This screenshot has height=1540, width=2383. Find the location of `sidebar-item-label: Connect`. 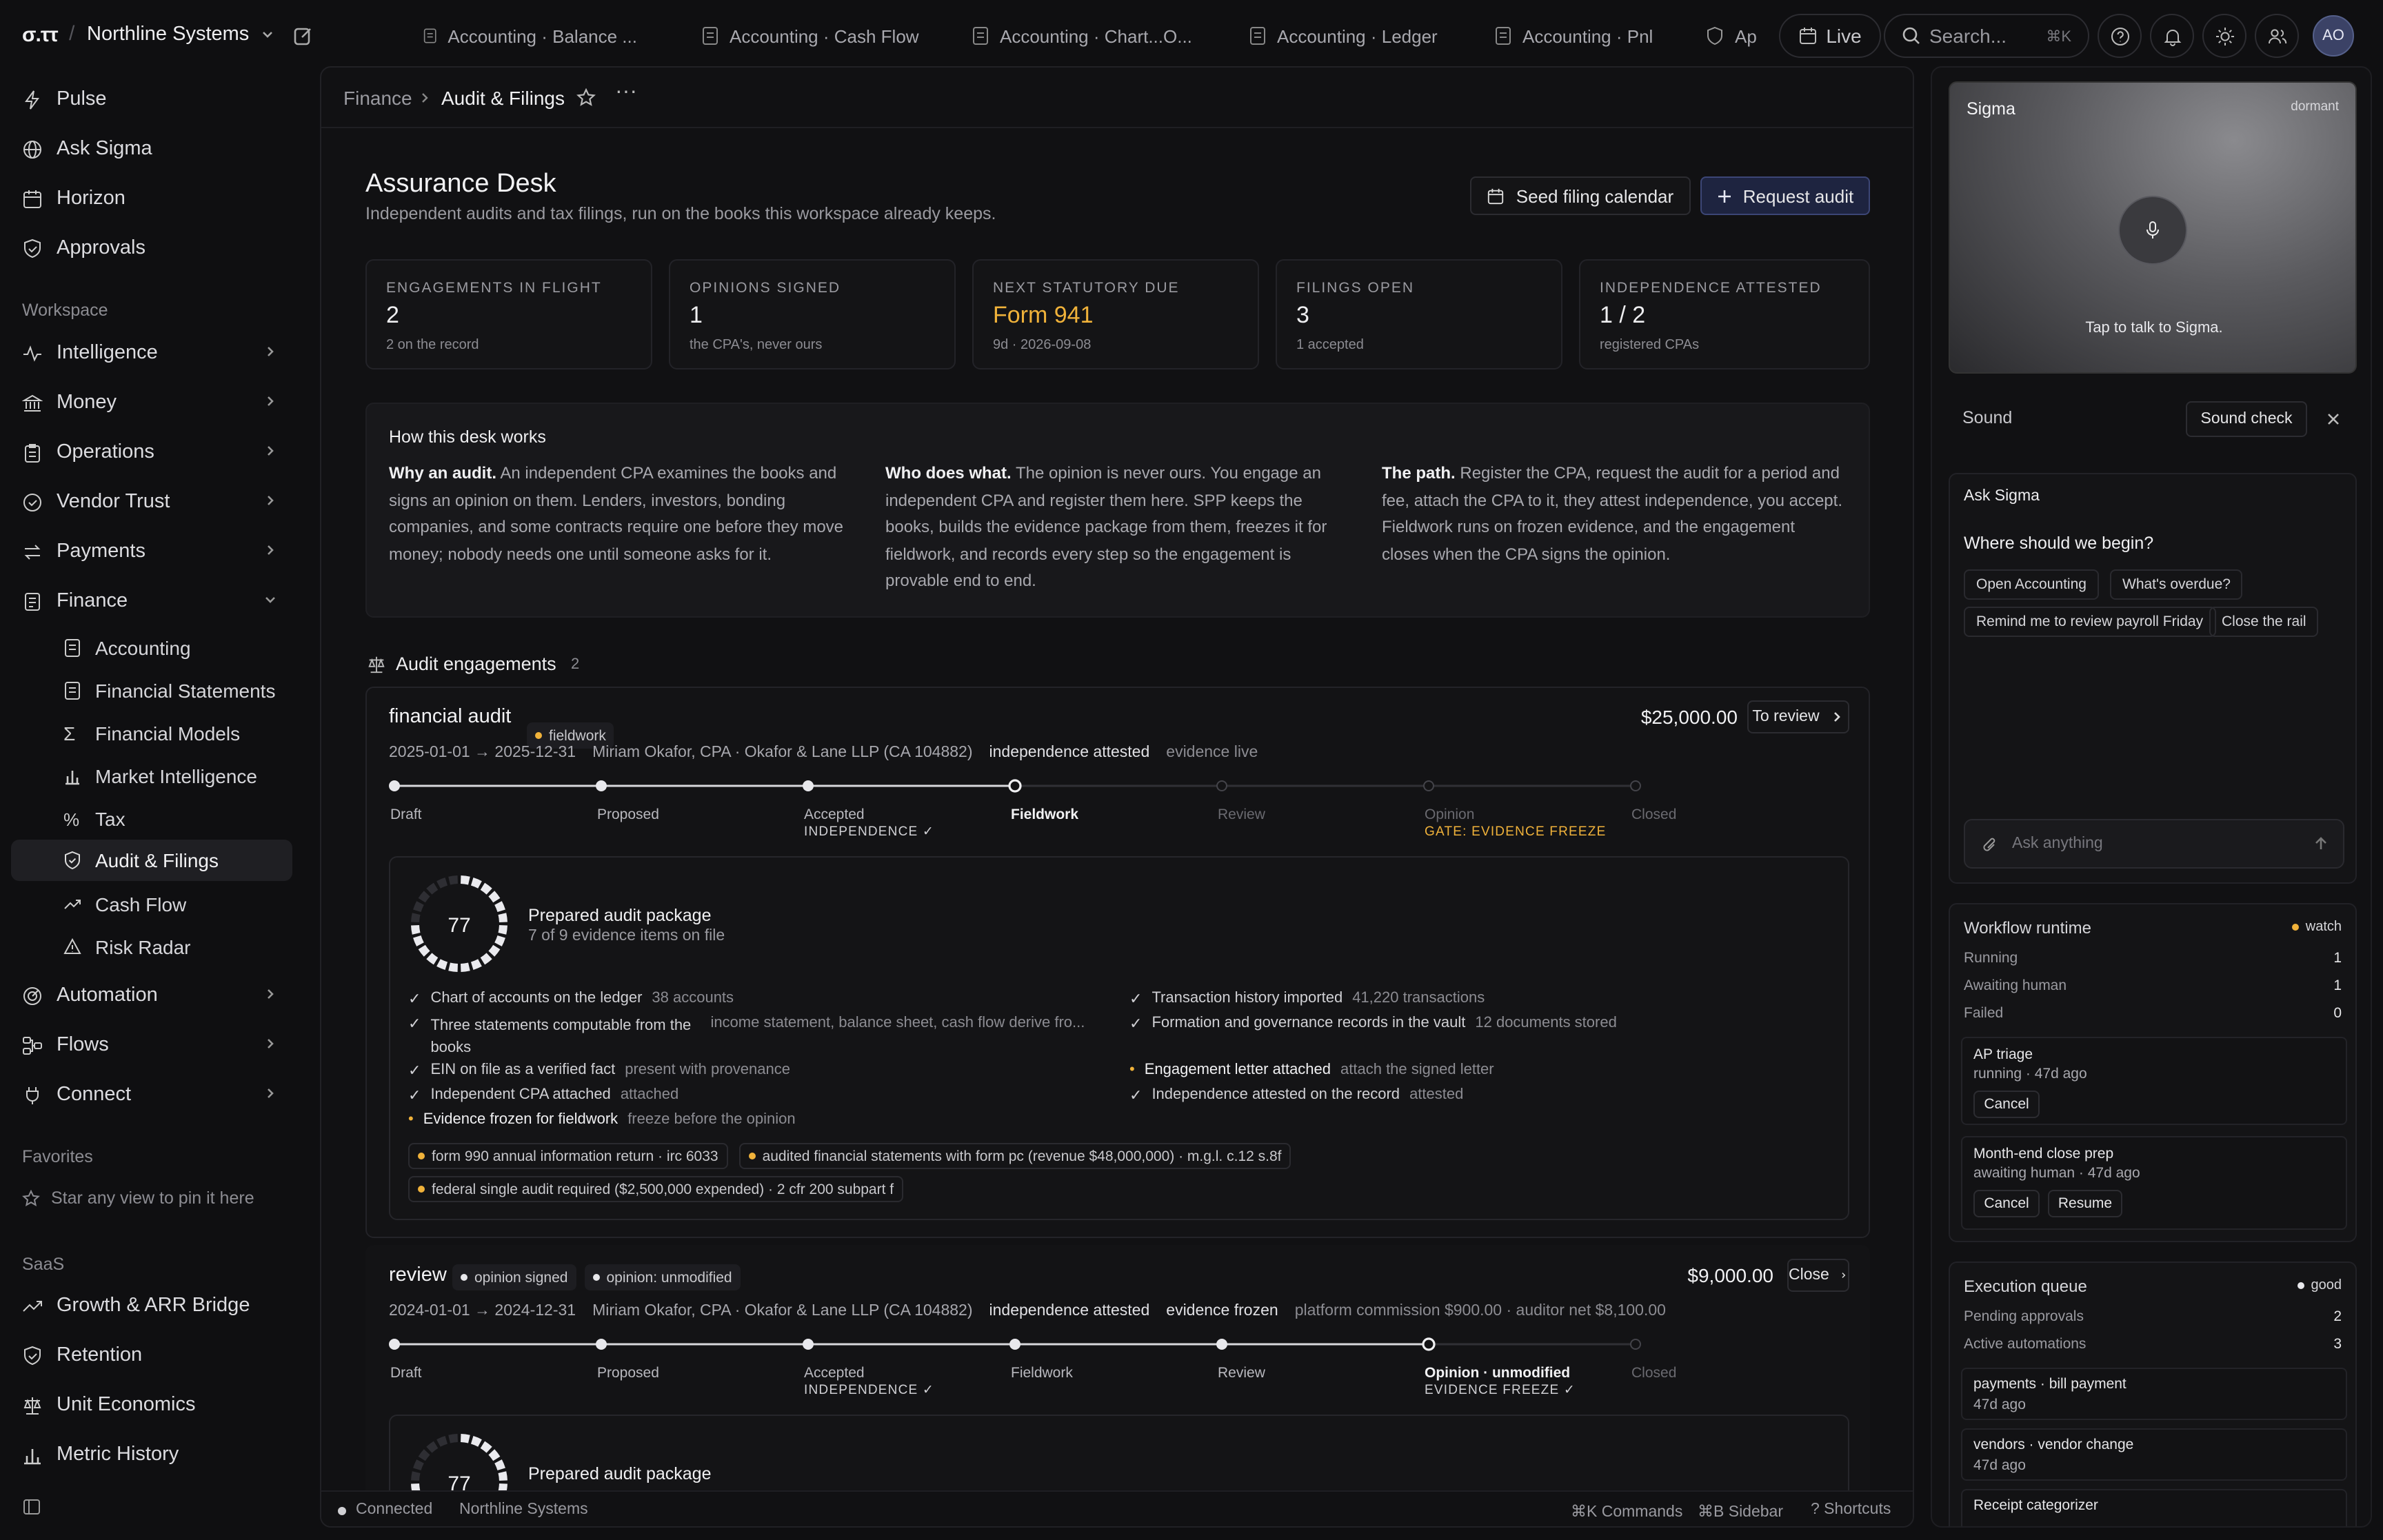

sidebar-item-label: Connect is located at coordinates (94, 1095).